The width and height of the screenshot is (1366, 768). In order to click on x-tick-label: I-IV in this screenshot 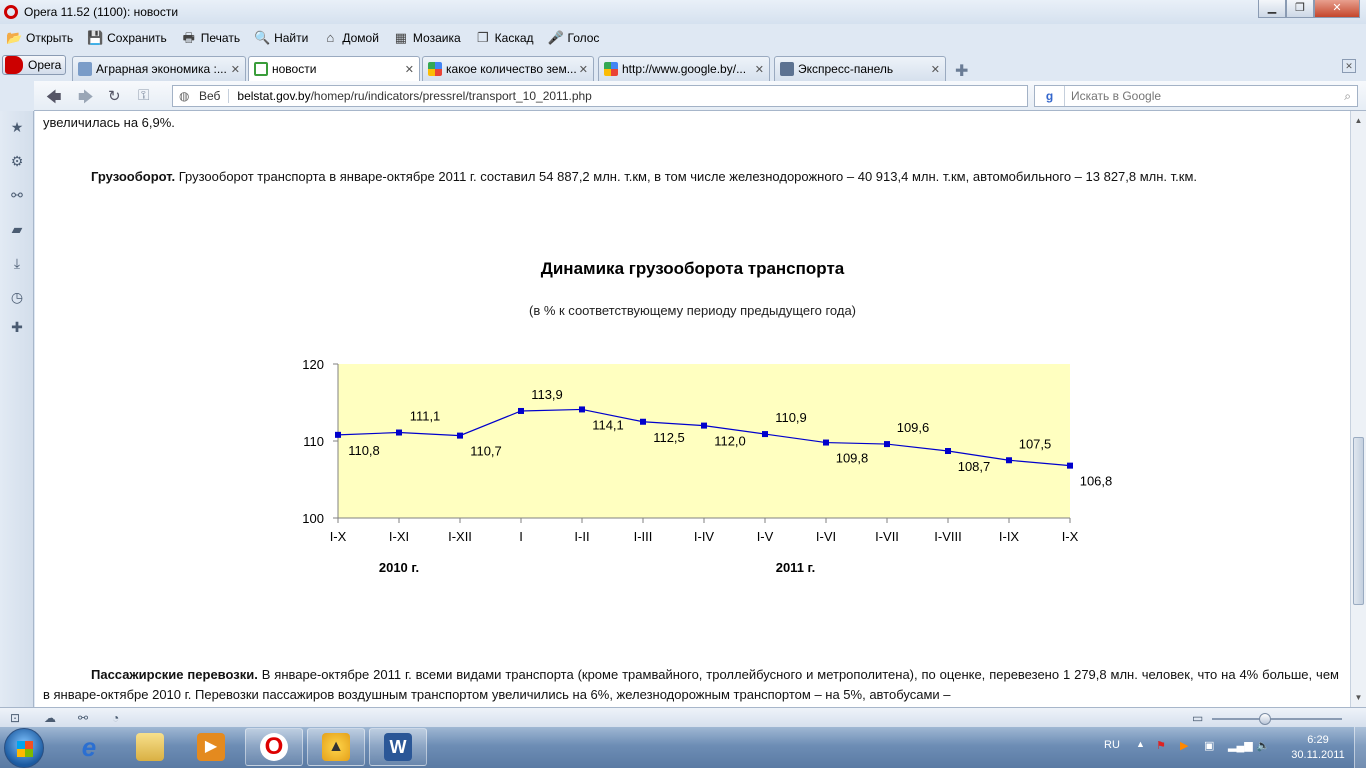, I will do `click(704, 536)`.